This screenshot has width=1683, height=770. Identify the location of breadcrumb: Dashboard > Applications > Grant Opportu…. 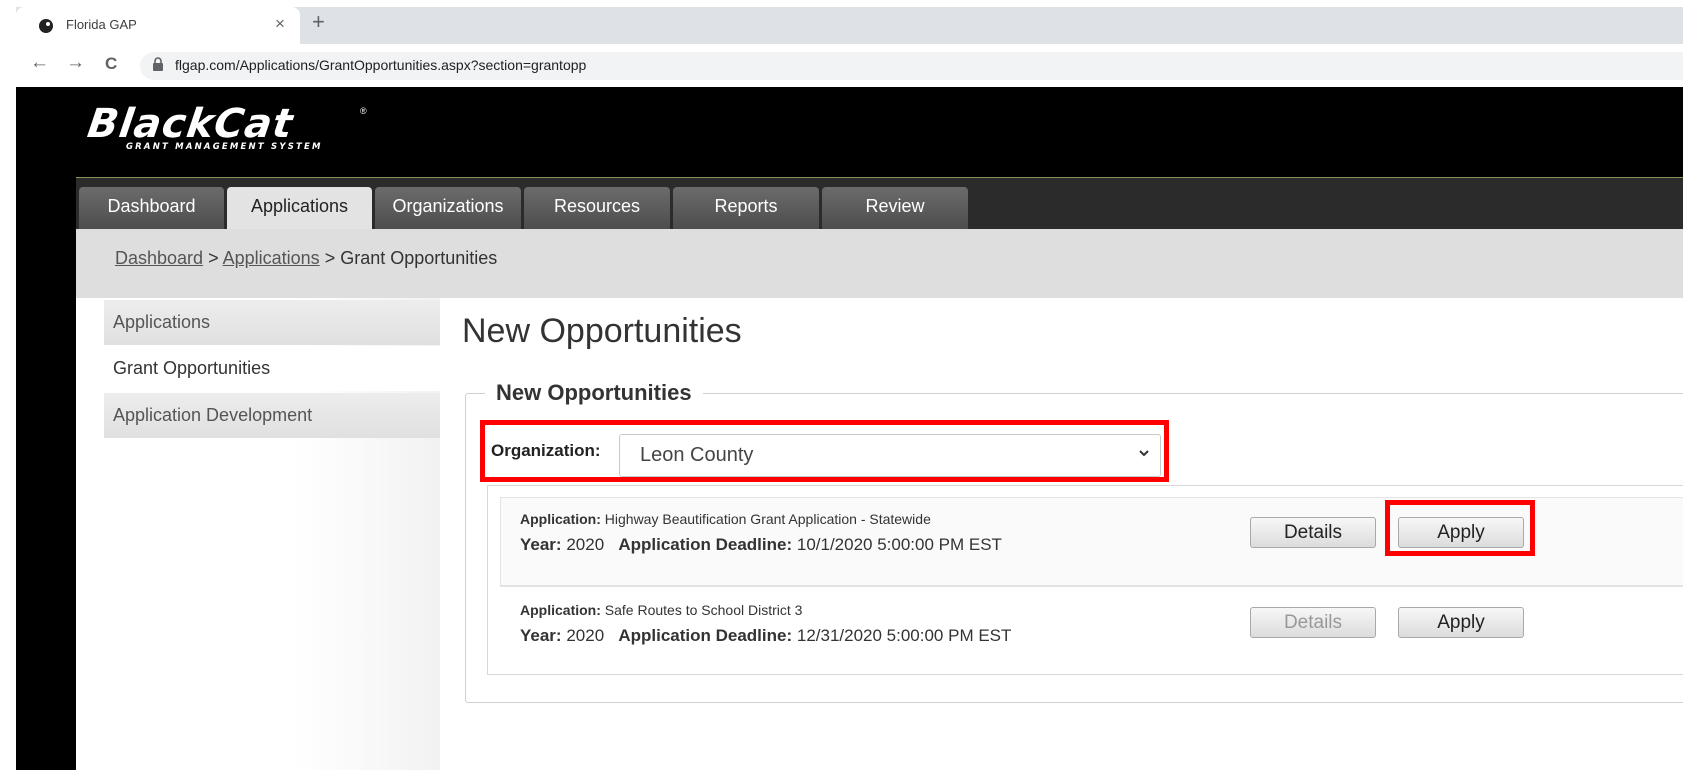
(306, 258).